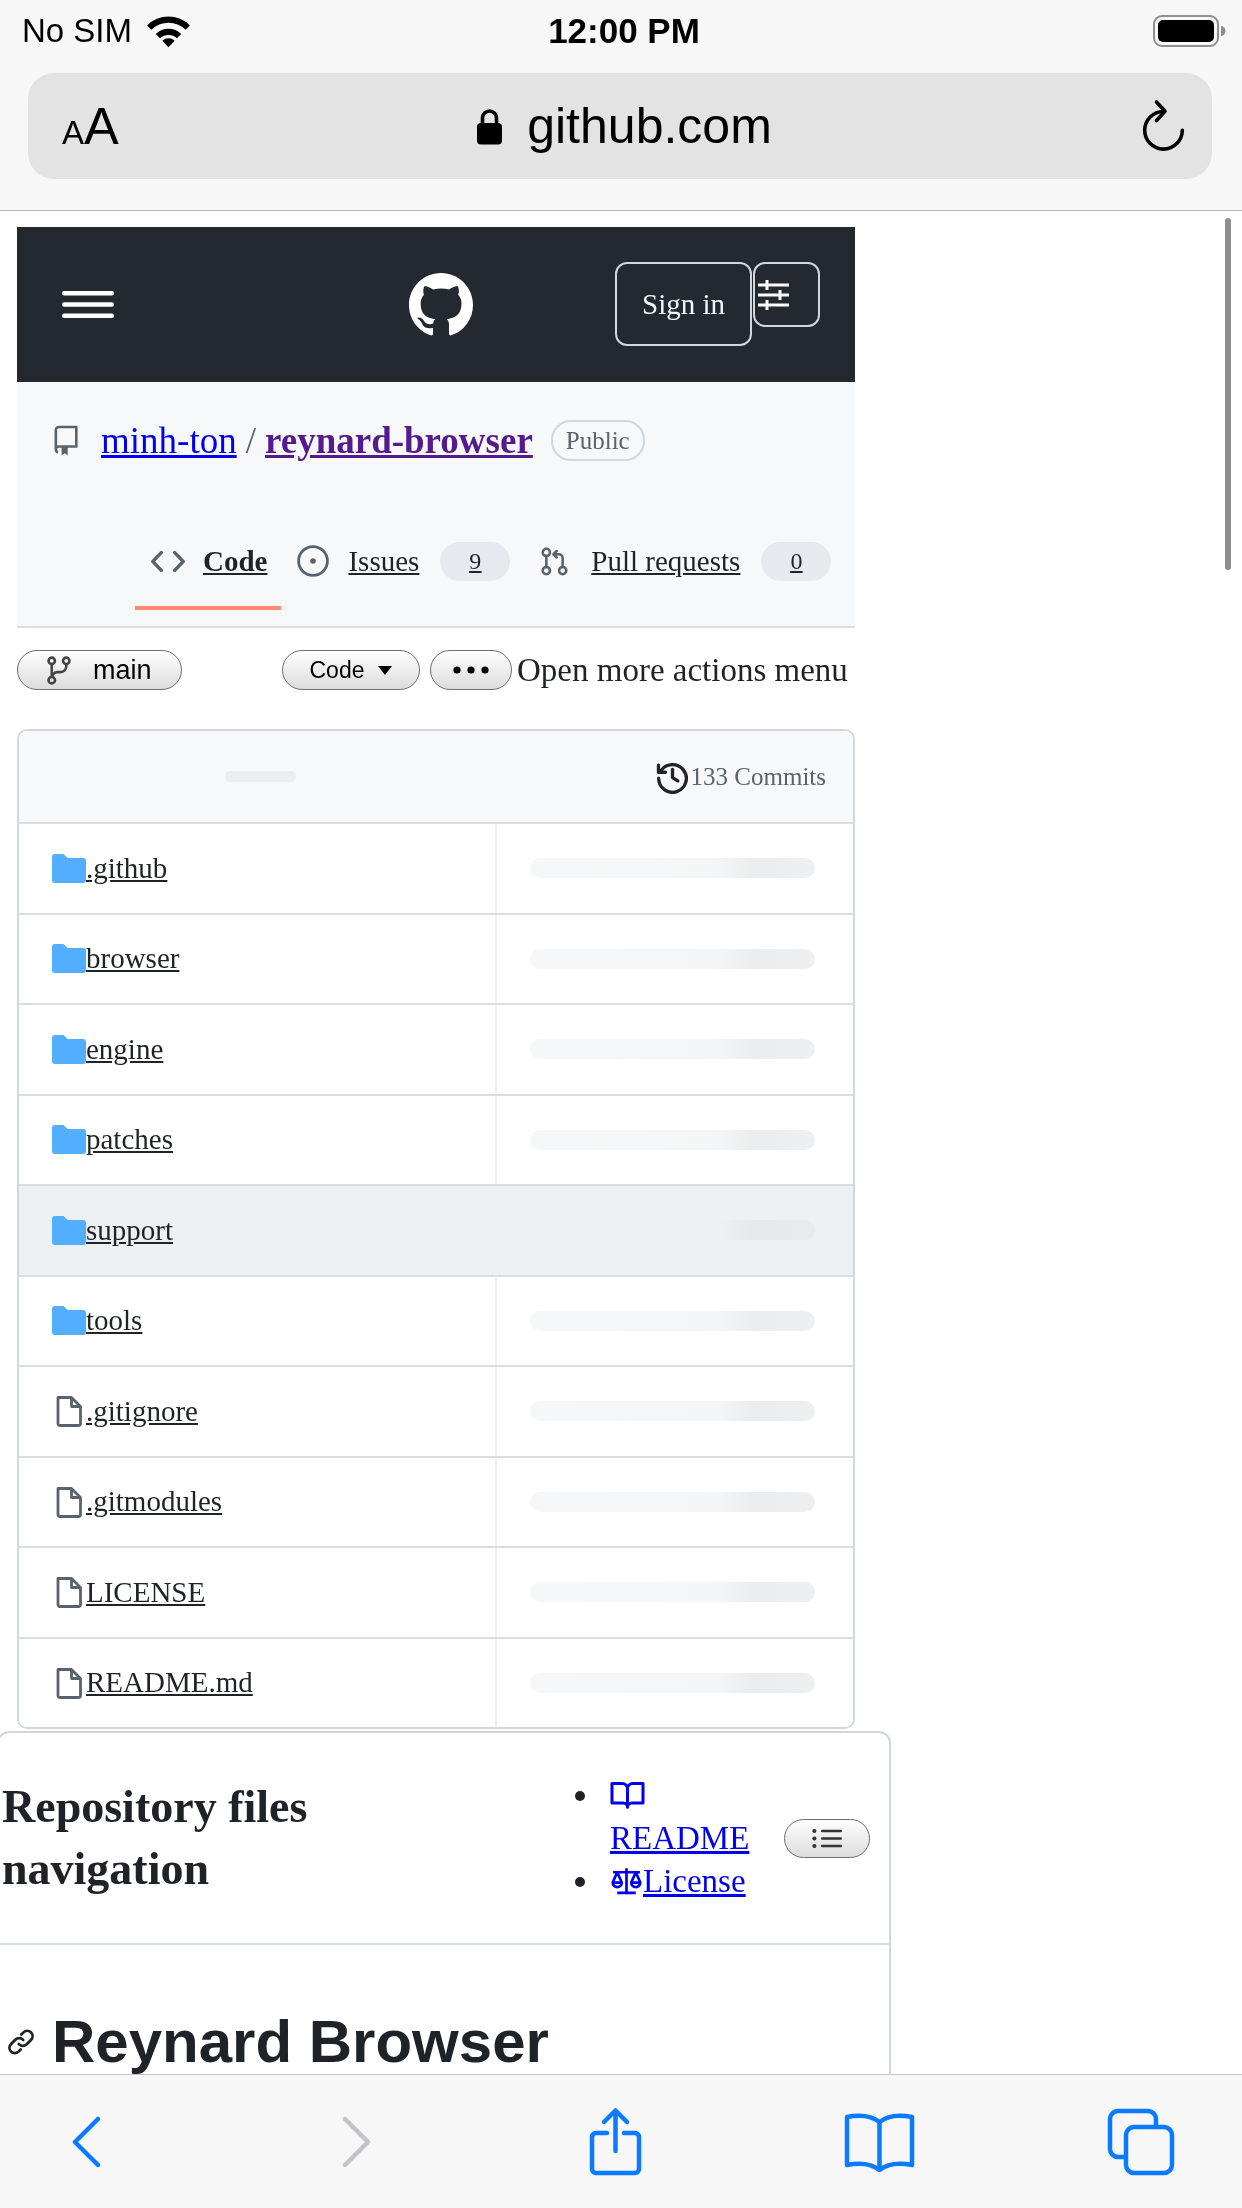 Image resolution: width=1242 pixels, height=2208 pixels. What do you see at coordinates (90, 126) in the screenshot?
I see `text-size-button: AA` at bounding box center [90, 126].